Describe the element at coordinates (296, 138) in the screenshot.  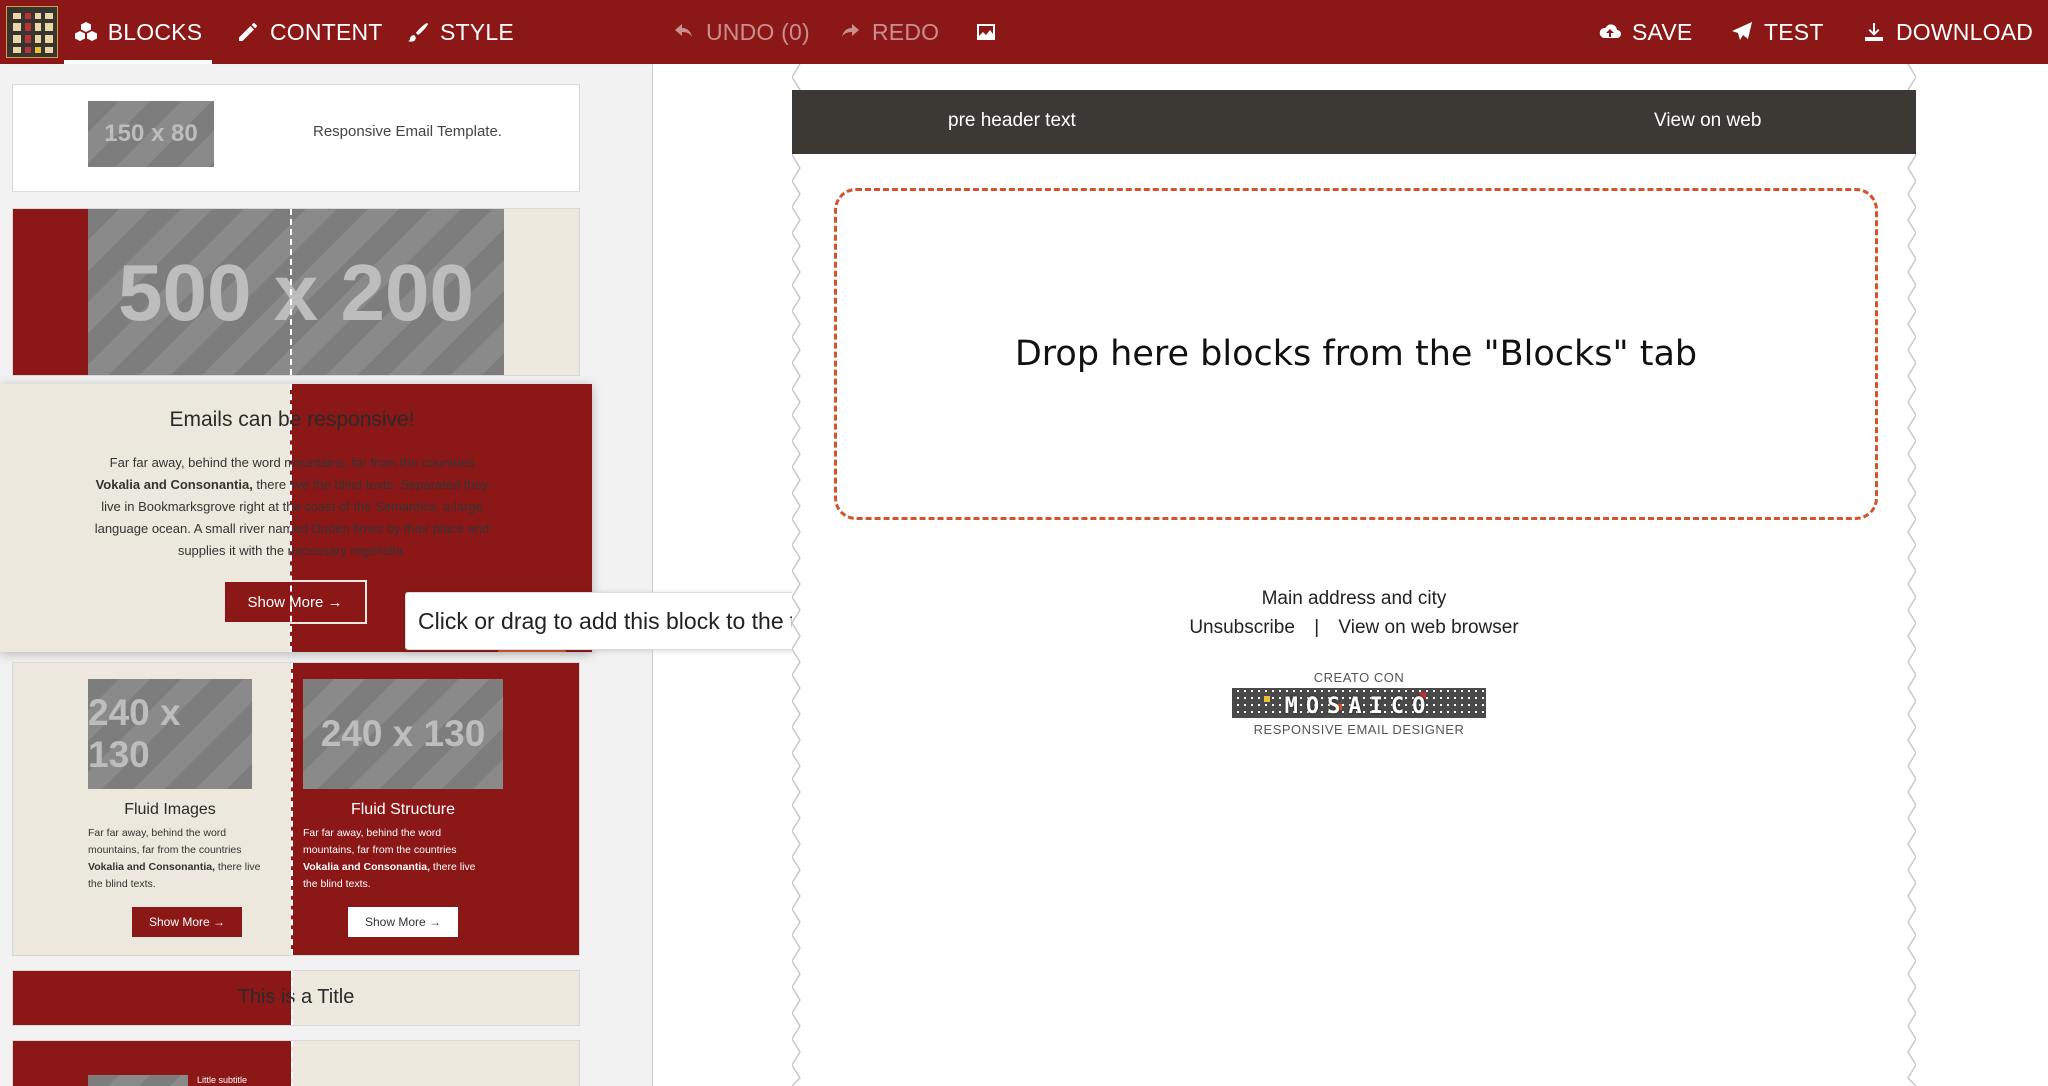
I see `block-logo-header: 150 x 80 Responsive Email Template.` at that location.